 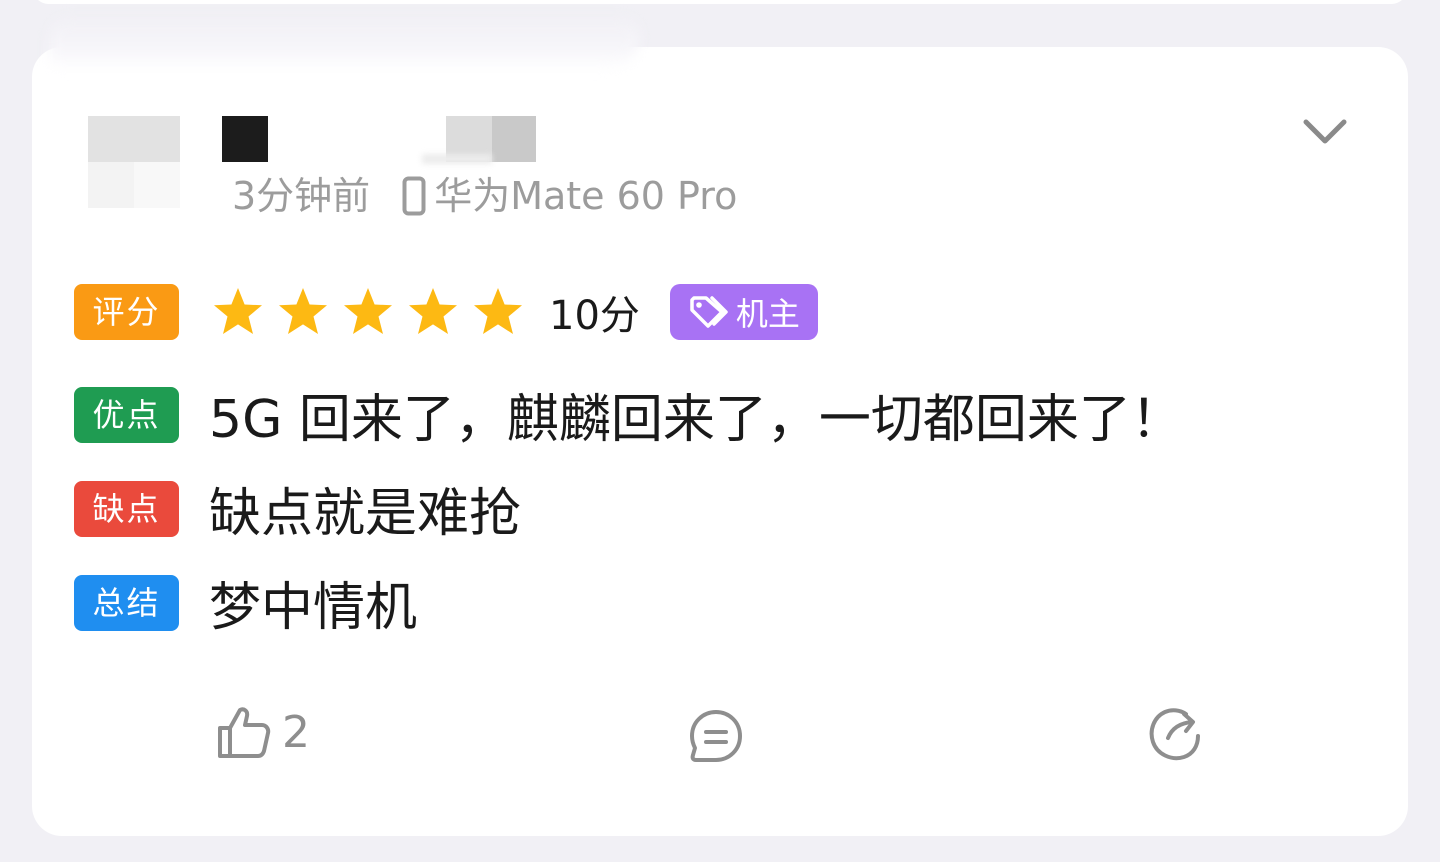 I want to click on user-badge-redacted, so click(x=479, y=140).